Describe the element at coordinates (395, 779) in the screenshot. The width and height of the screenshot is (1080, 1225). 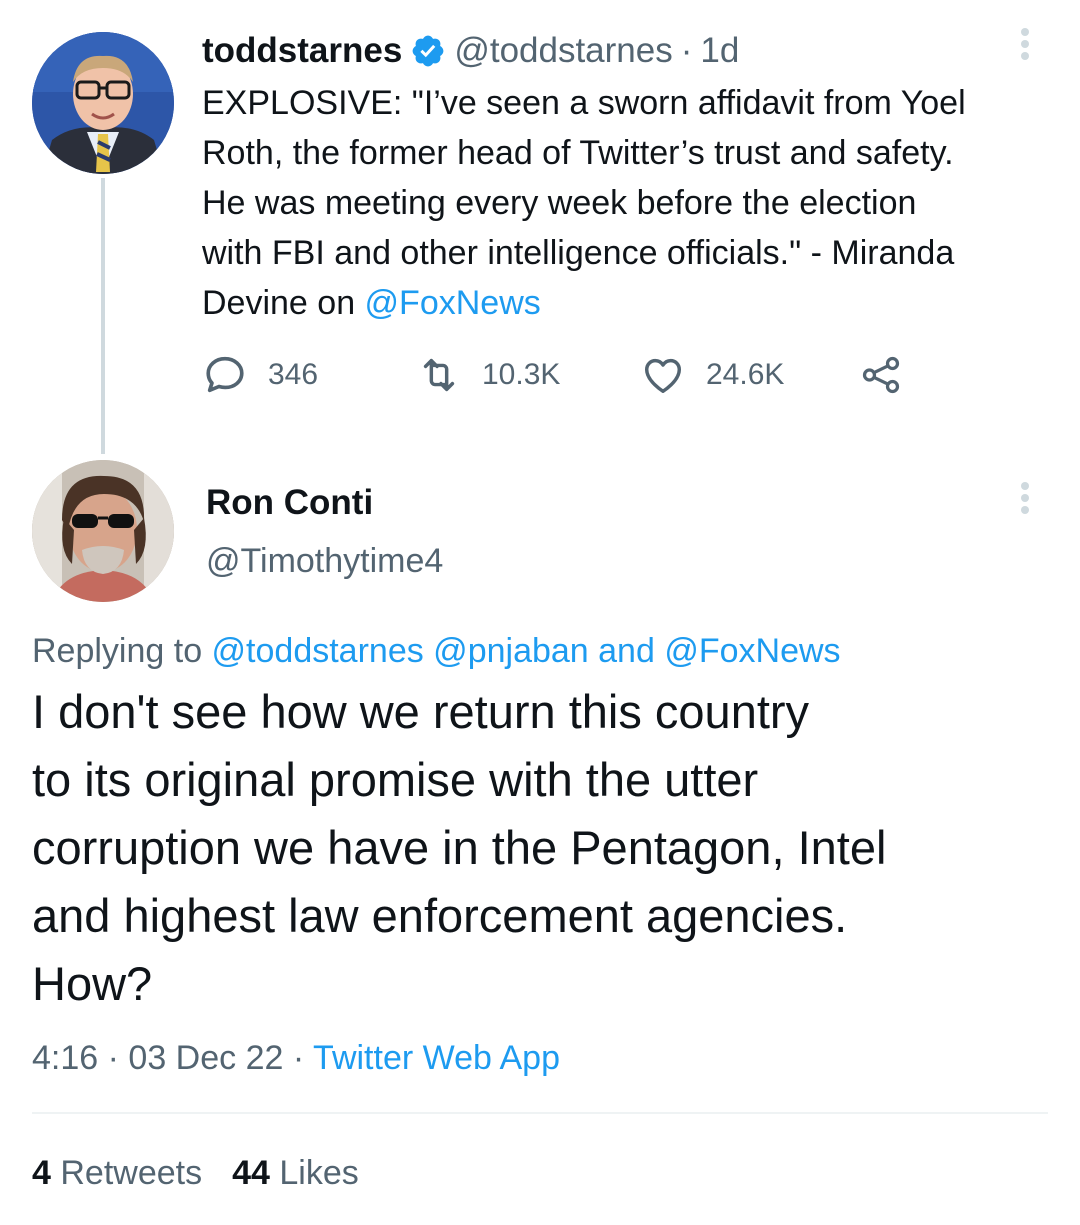
I see `tweet-text-line: to its original promise with the utter` at that location.